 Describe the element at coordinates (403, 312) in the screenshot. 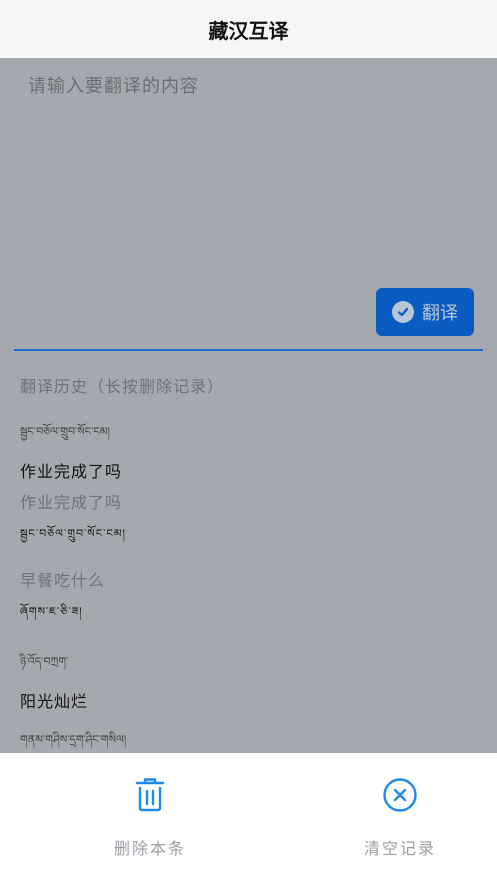

I see `check-circle-icon` at that location.